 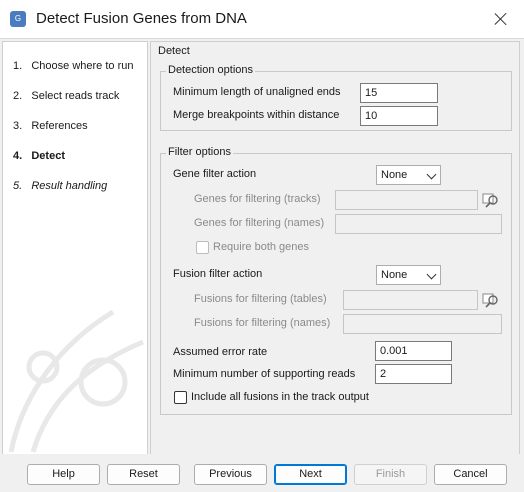 I want to click on step-number: 2., so click(x=18, y=96).